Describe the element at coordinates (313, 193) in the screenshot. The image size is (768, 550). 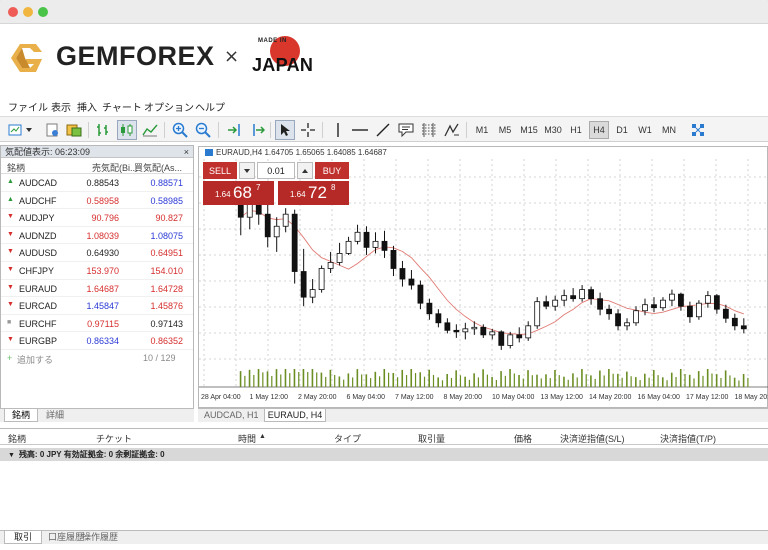
I see `buy-price: 1.64 72 8` at that location.